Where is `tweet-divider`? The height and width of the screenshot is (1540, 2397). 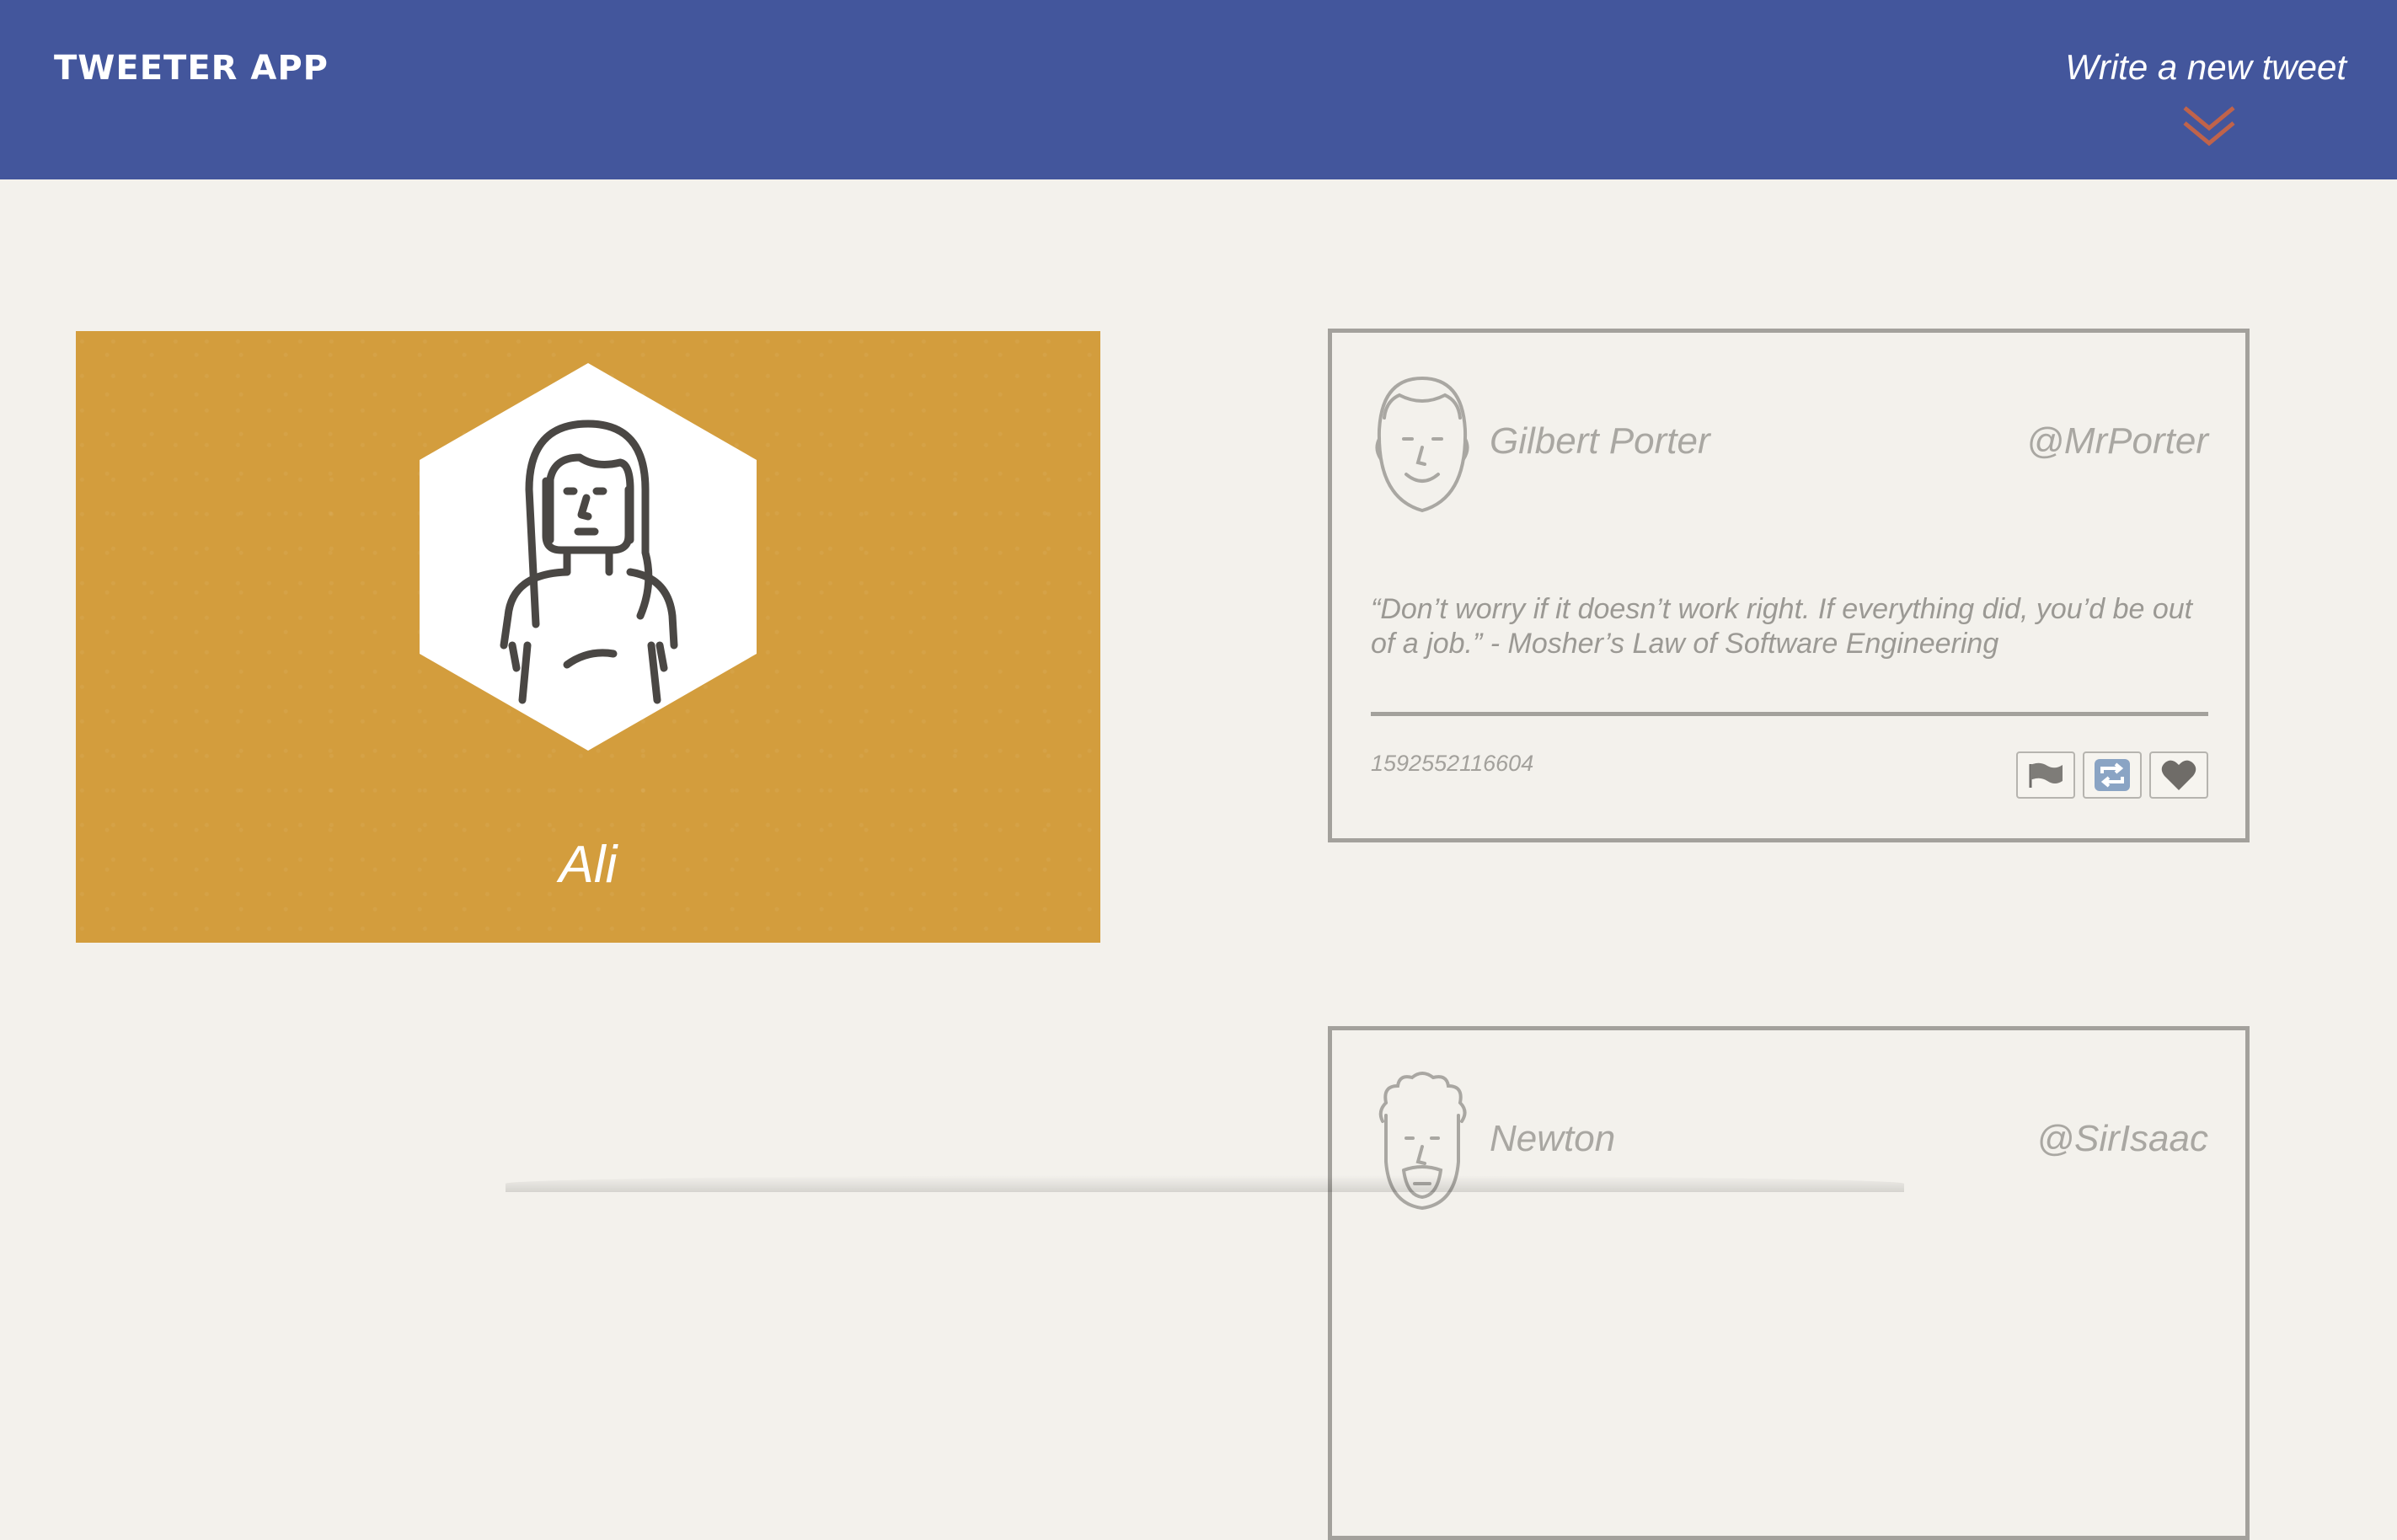 tweet-divider is located at coordinates (1789, 714).